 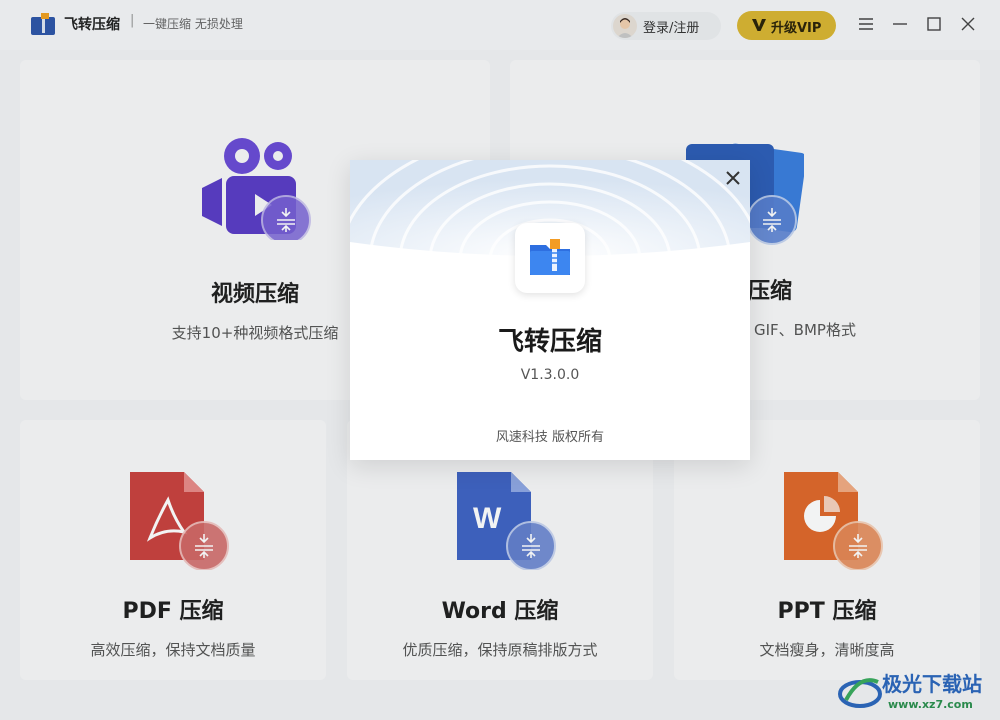 What do you see at coordinates (860, 693) in the screenshot?
I see `watermark-logo-icon` at bounding box center [860, 693].